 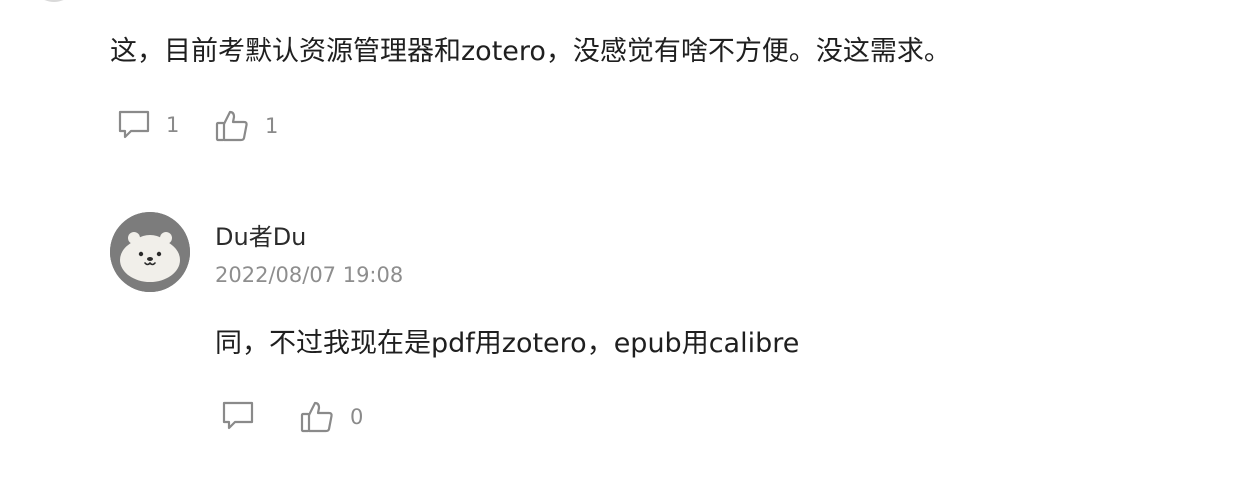 What do you see at coordinates (530, 51) in the screenshot?
I see `comment-text: 这，目前考默认资源管理器和zotero，没感觉有啥不方便。没这需求。` at bounding box center [530, 51].